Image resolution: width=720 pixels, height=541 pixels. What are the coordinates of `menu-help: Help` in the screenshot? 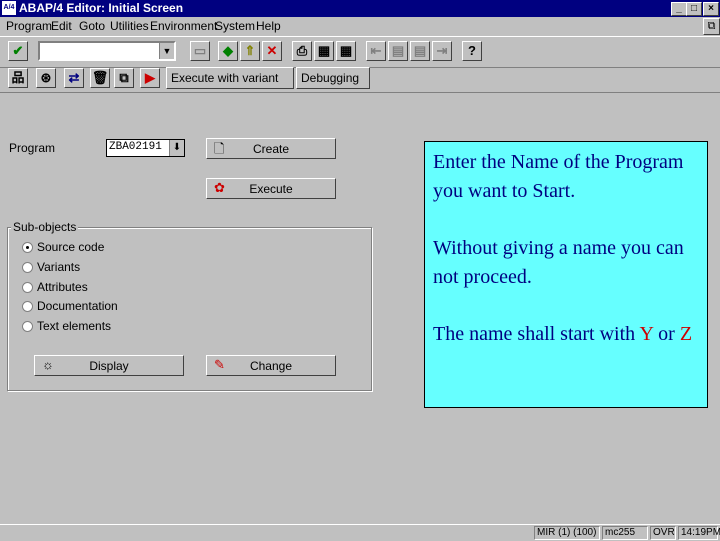 It's located at (268, 26).